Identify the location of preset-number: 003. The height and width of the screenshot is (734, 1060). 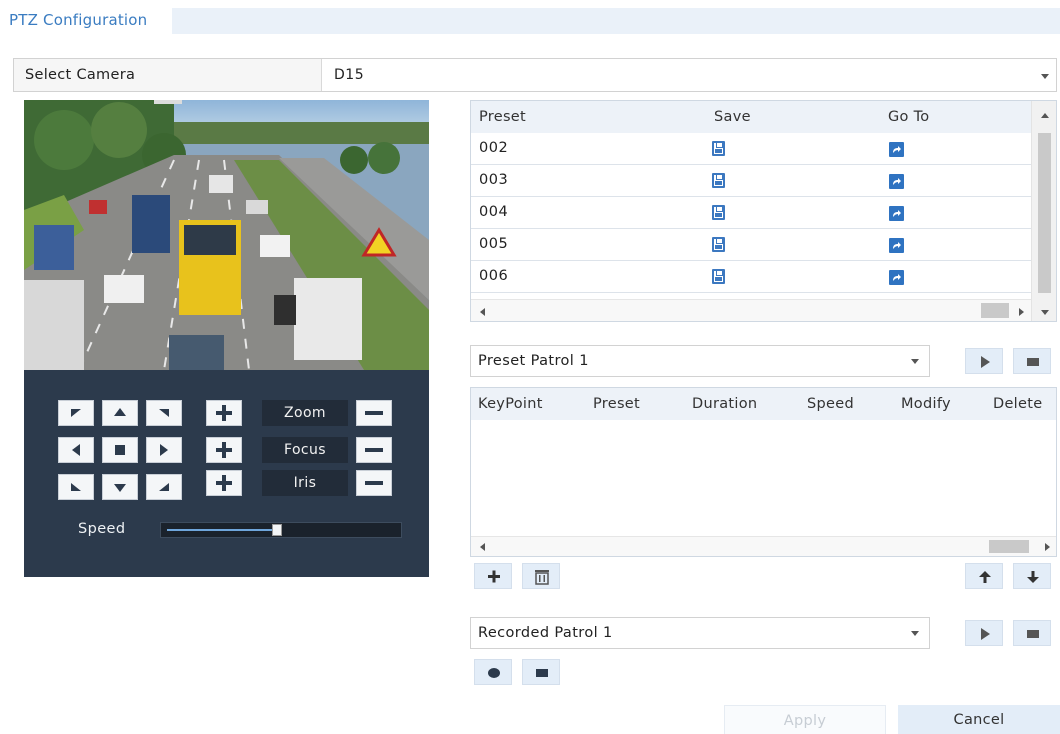
(494, 180).